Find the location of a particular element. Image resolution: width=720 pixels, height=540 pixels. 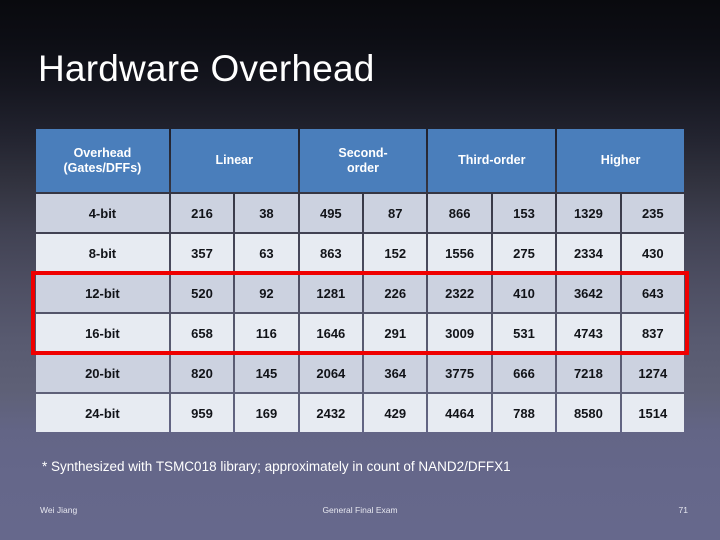

table-row: 20-bit 820 145 2064 364 3775 666 7218 1274 is located at coordinates (360, 373).